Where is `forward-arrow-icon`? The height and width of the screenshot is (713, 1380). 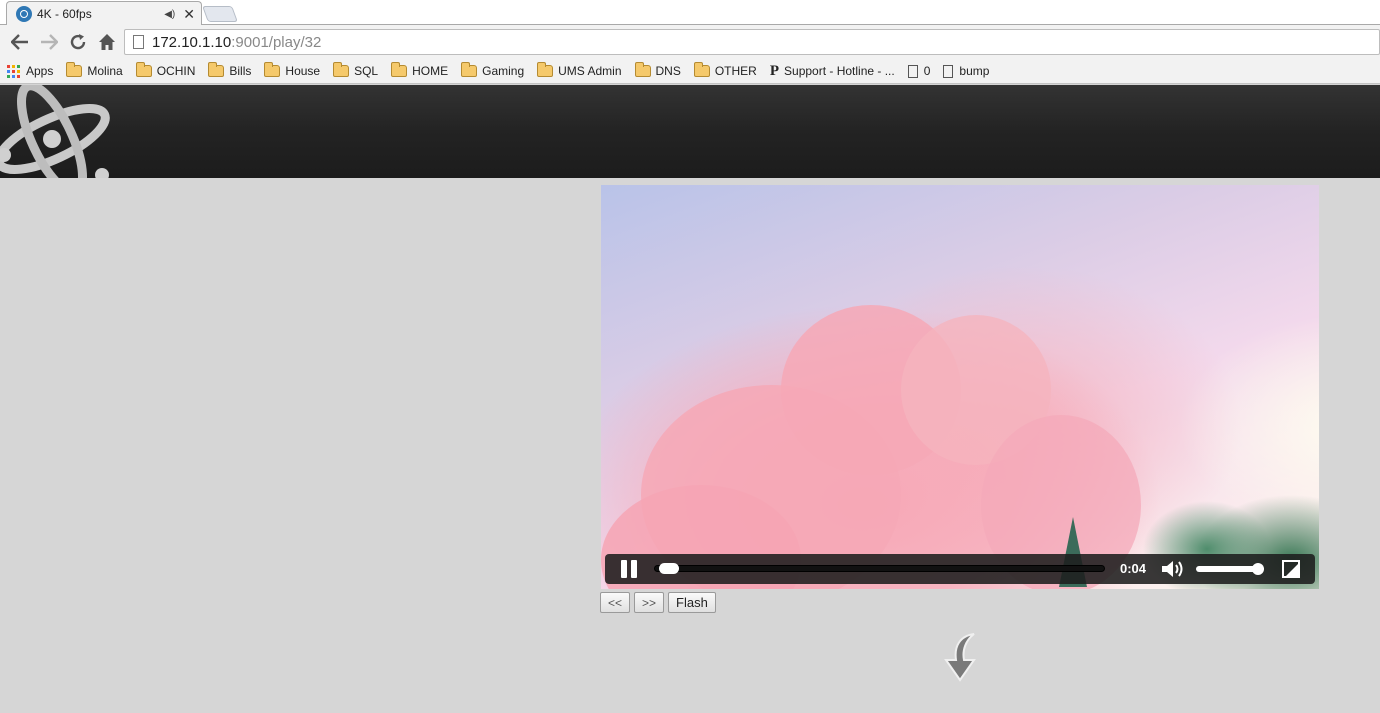 forward-arrow-icon is located at coordinates (49, 42).